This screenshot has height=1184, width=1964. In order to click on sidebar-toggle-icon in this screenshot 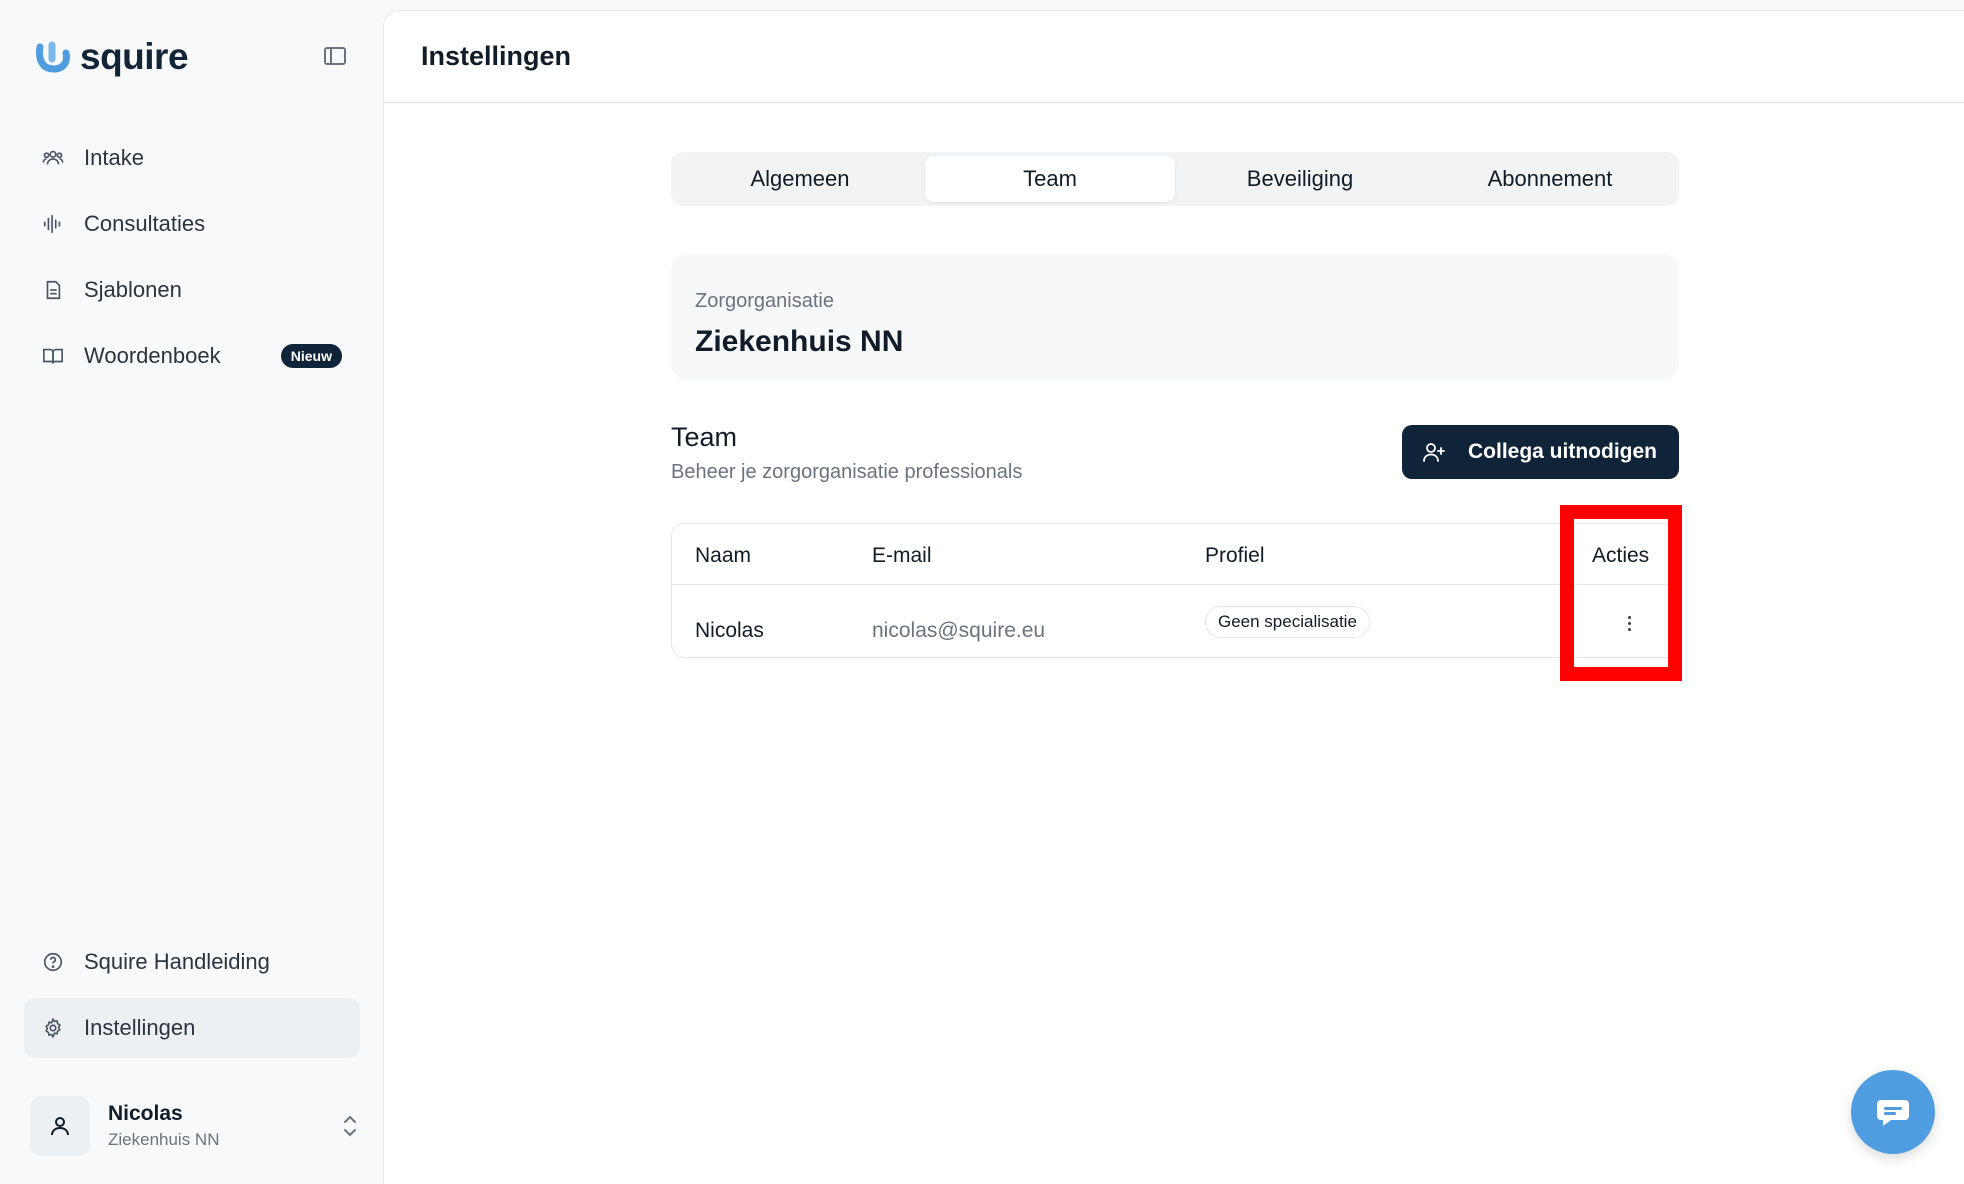, I will do `click(335, 56)`.